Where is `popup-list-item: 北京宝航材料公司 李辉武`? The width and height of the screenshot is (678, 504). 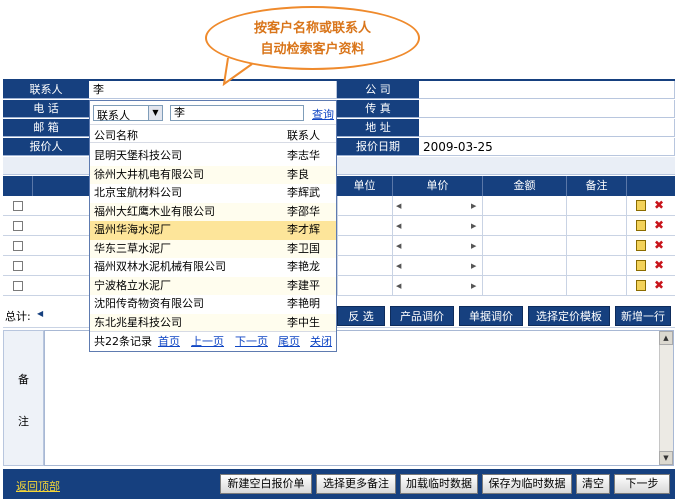 popup-list-item: 北京宝航材料公司 李辉武 is located at coordinates (213, 193).